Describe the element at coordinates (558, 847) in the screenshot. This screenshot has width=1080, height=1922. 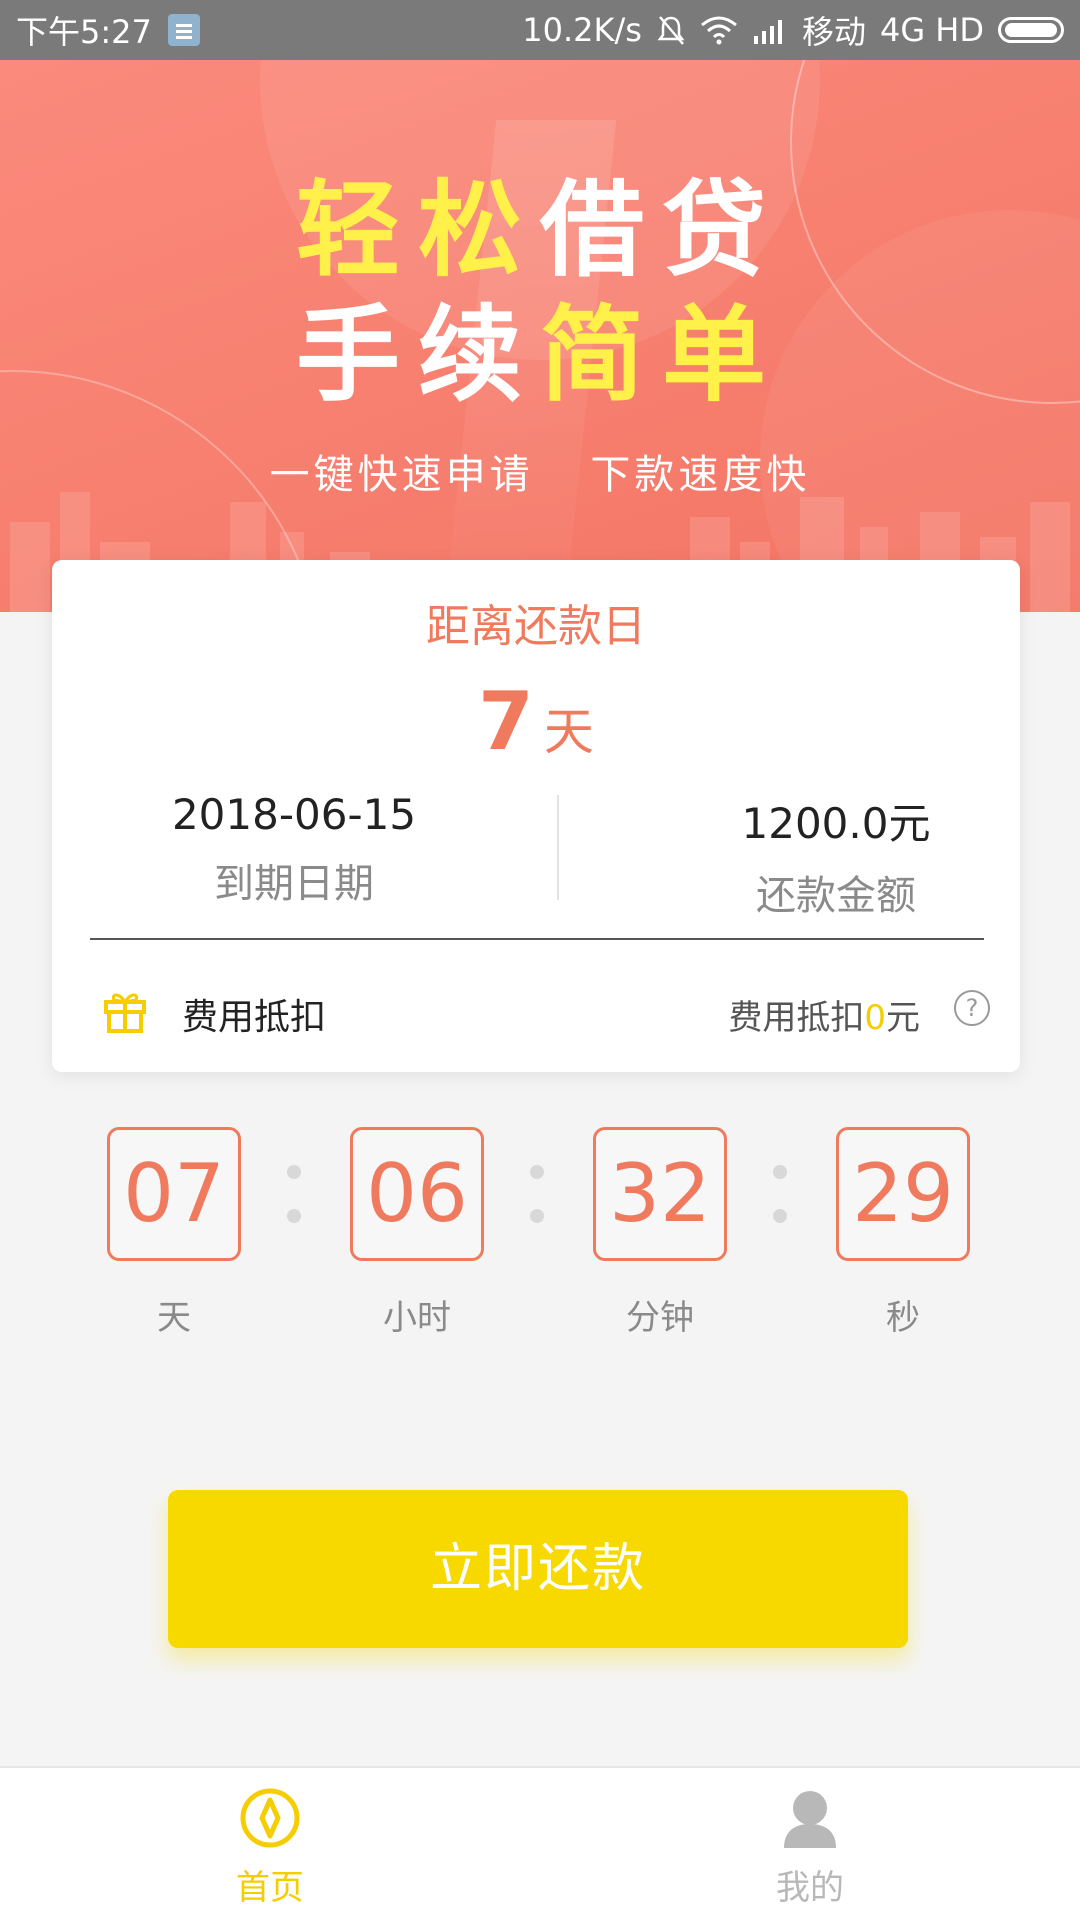
I see `vertical-divider` at that location.